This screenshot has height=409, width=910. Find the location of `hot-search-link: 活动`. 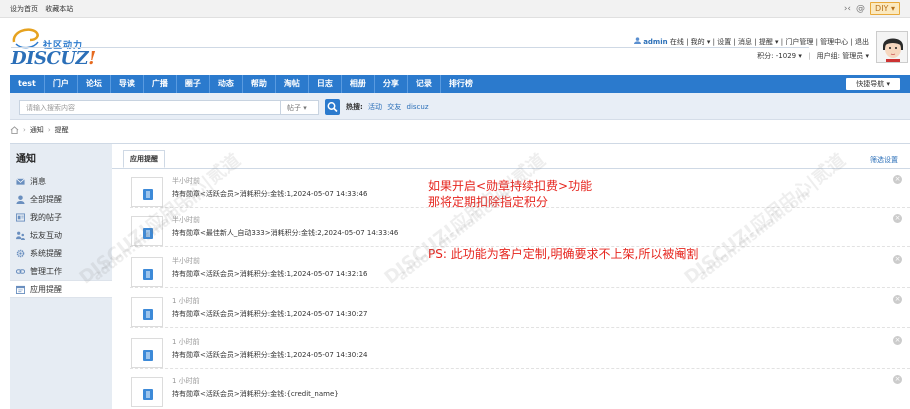

hot-search-link: 活动 is located at coordinates (375, 107).